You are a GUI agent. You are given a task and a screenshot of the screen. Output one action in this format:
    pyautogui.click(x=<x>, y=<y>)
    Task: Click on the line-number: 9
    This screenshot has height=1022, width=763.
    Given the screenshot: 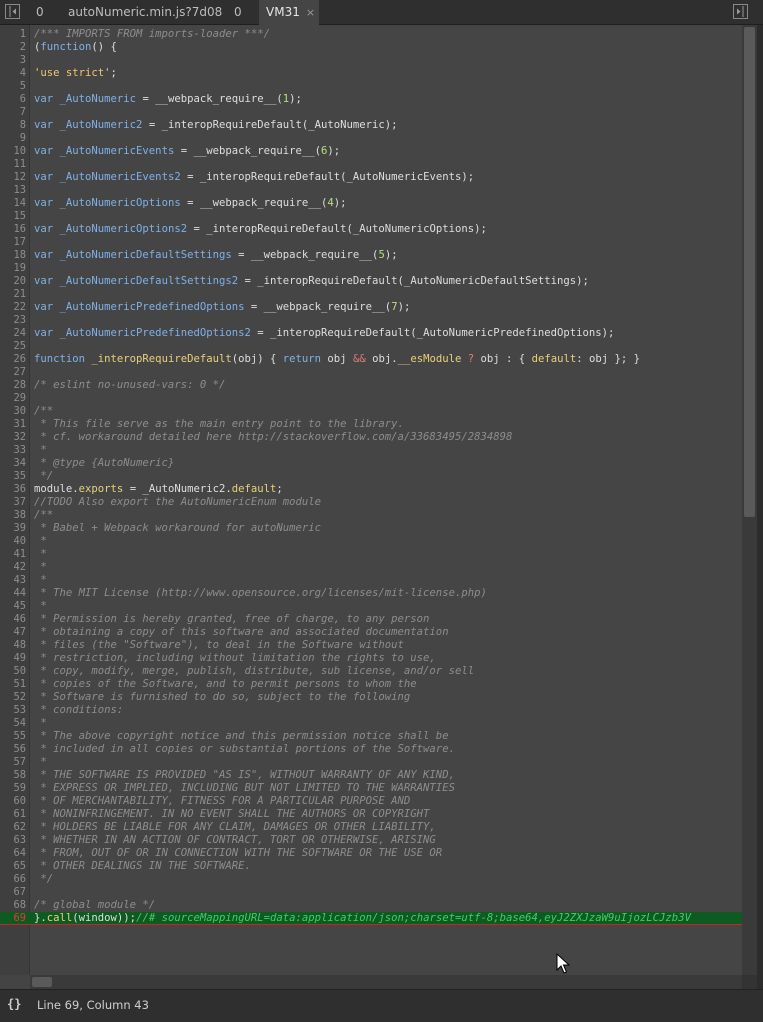 What is the action you would take?
    pyautogui.click(x=13, y=138)
    